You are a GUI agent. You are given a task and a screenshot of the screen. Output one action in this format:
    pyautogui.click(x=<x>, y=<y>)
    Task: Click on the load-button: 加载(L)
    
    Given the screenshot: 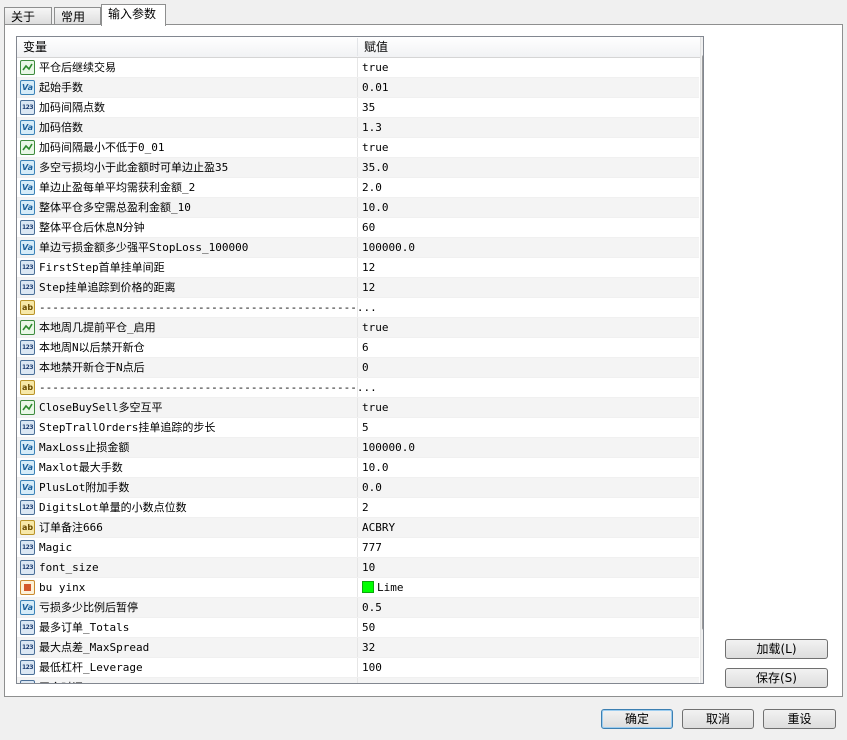 What is the action you would take?
    pyautogui.click(x=776, y=649)
    